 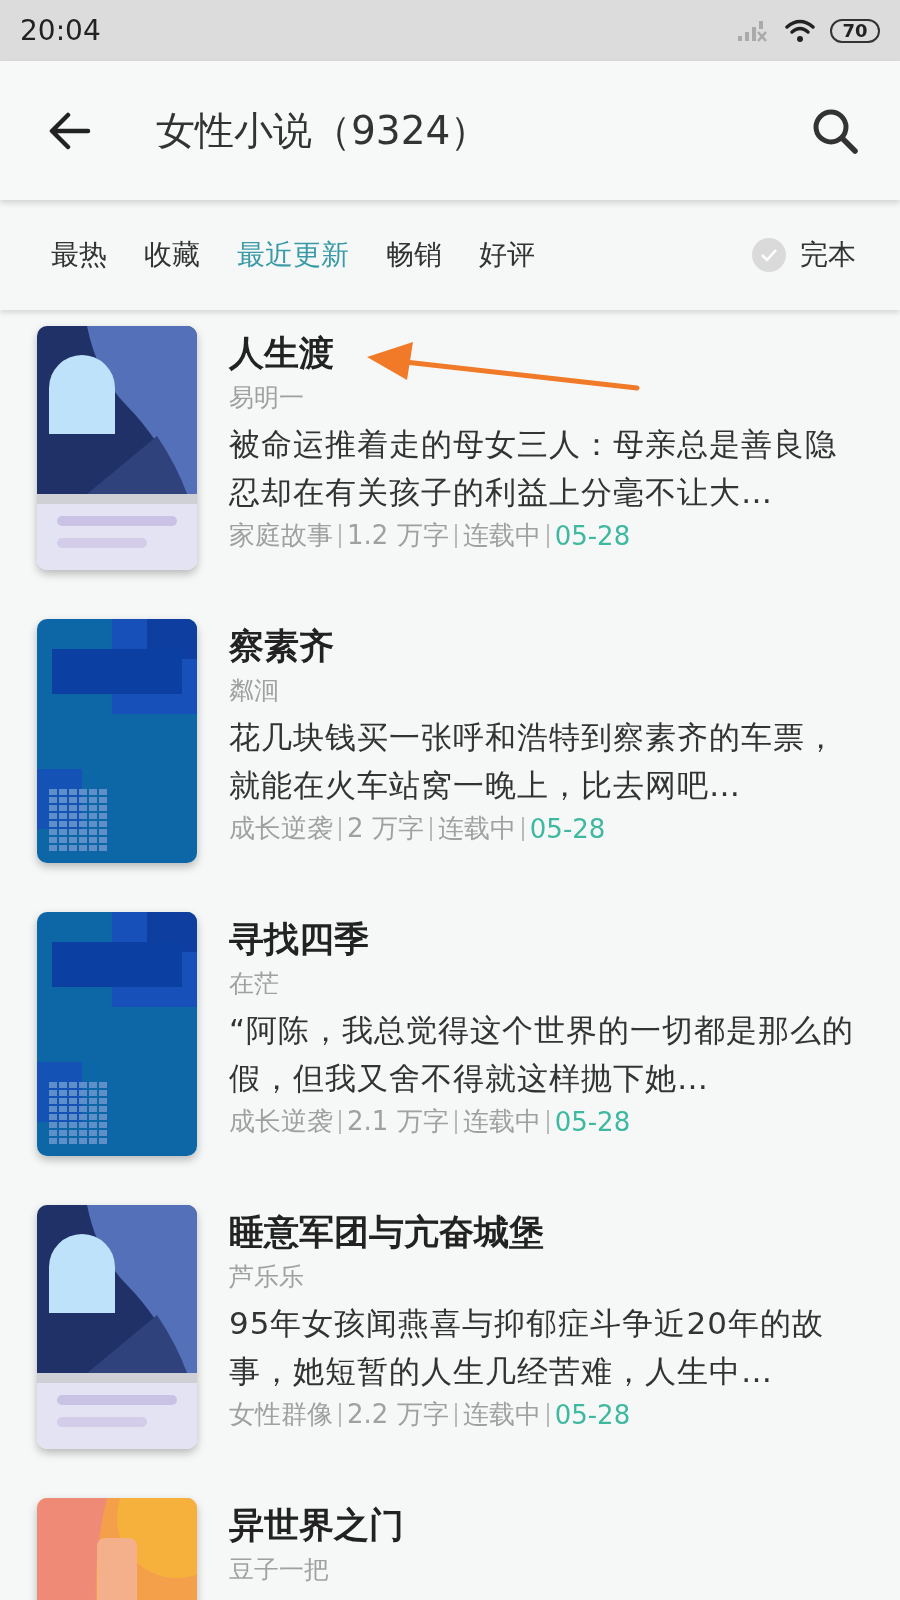 What do you see at coordinates (61, 30) in the screenshot?
I see `clock: 20:04` at bounding box center [61, 30].